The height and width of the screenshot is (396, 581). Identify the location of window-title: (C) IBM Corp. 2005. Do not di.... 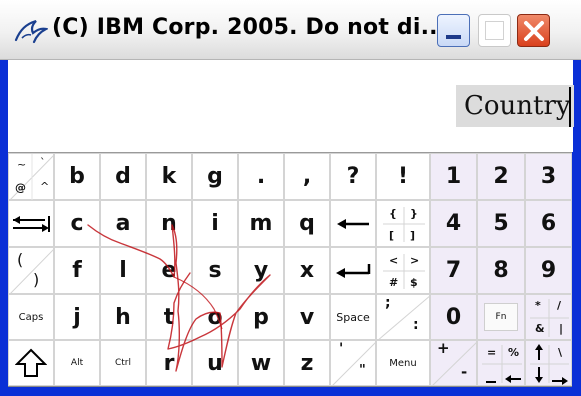
(249, 27).